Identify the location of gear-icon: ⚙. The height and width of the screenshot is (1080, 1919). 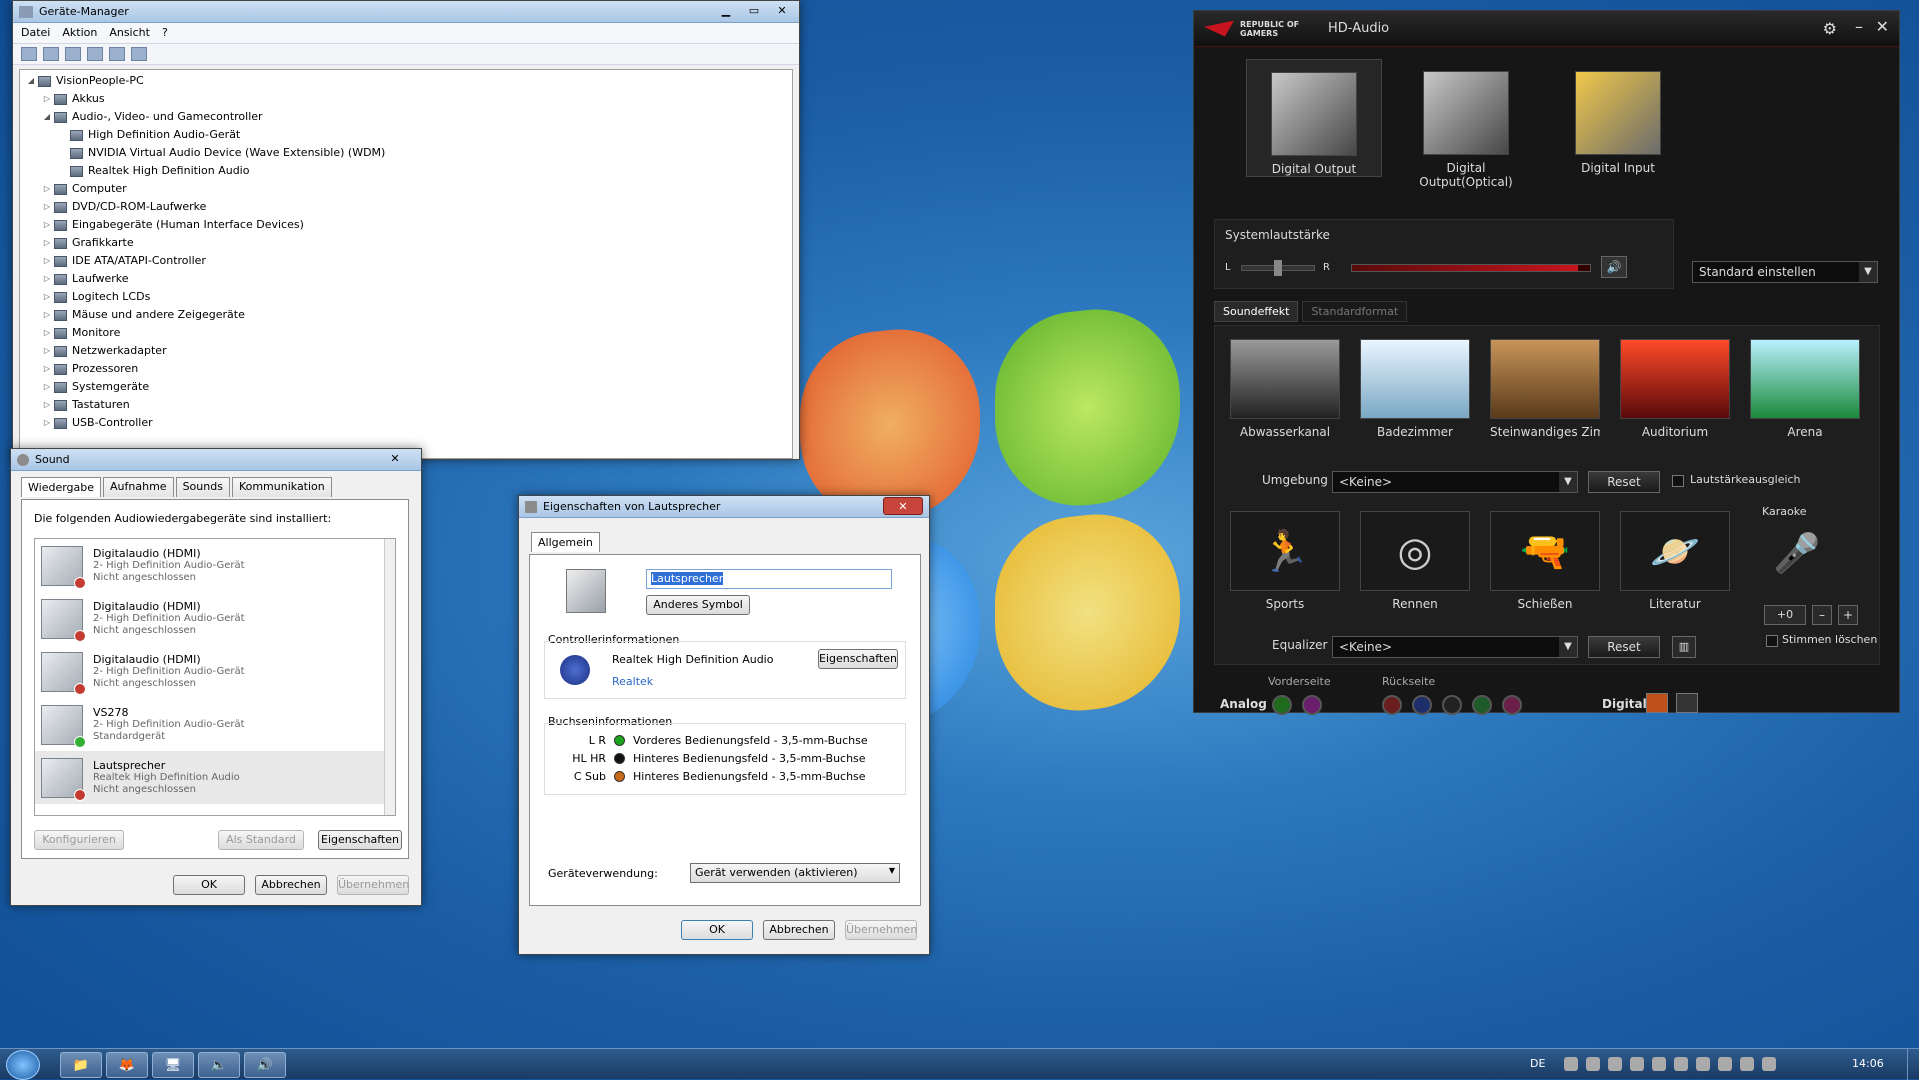
(1830, 28).